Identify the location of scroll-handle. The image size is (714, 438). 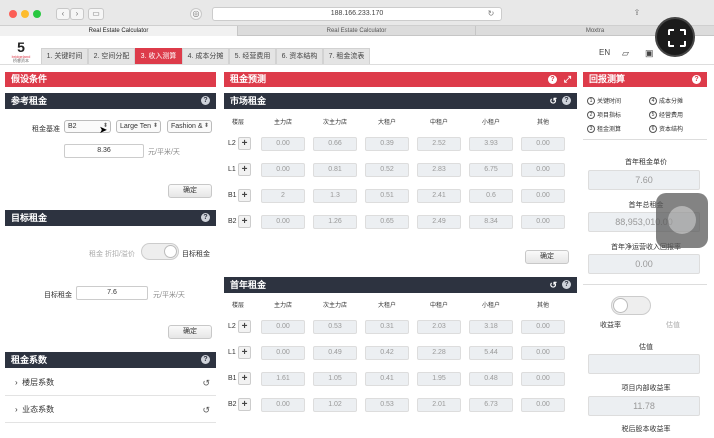
(682, 220).